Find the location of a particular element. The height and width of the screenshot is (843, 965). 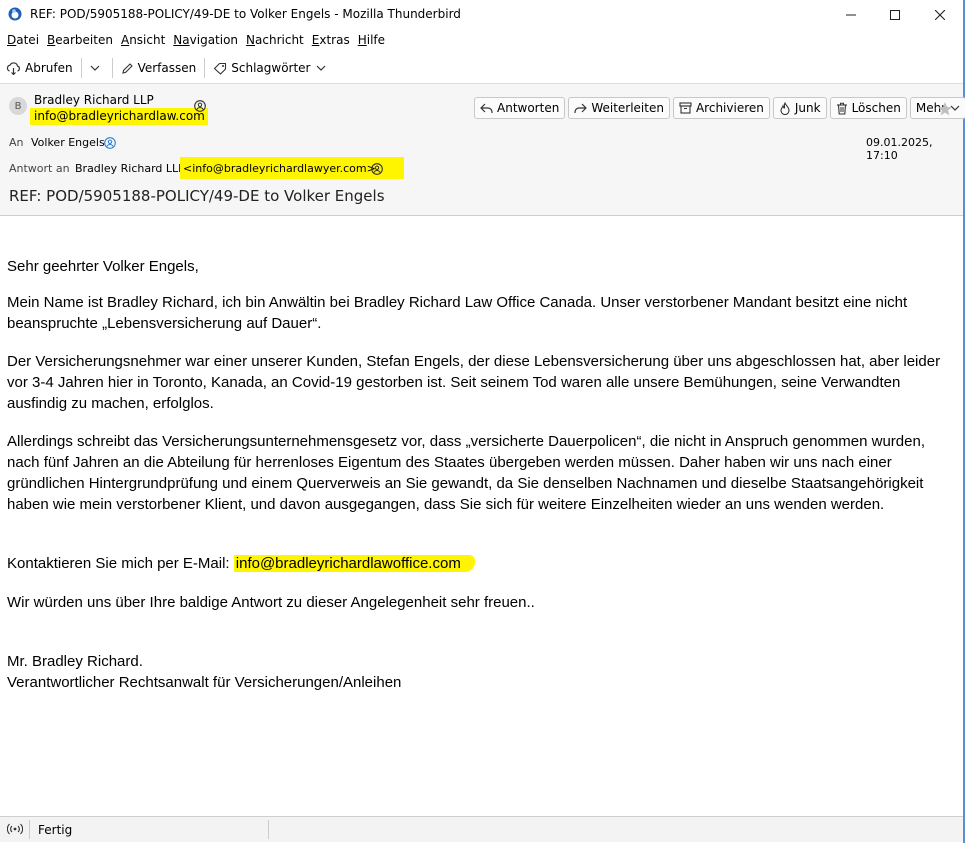

get-messages-dropdown is located at coordinates (97, 68).